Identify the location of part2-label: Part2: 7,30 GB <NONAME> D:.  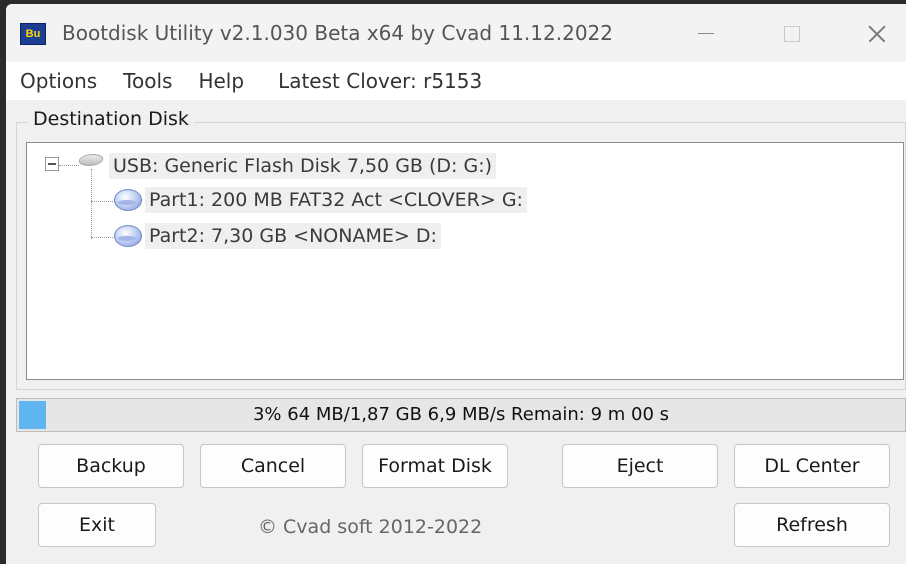
(293, 236).